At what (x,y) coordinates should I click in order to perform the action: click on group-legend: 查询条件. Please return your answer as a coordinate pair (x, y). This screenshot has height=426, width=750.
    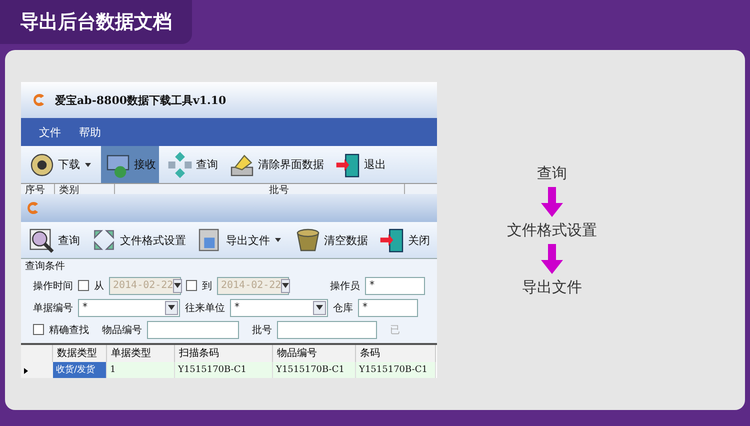
    Looking at the image, I should click on (229, 266).